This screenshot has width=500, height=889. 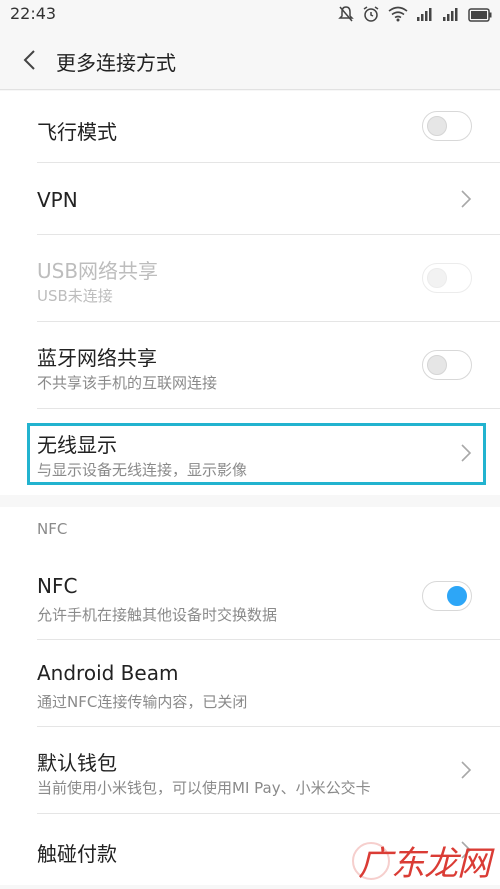 I want to click on list-item-wireless-display: 无线显示 与显示设备无线连接，显示影像, so click(x=250, y=452).